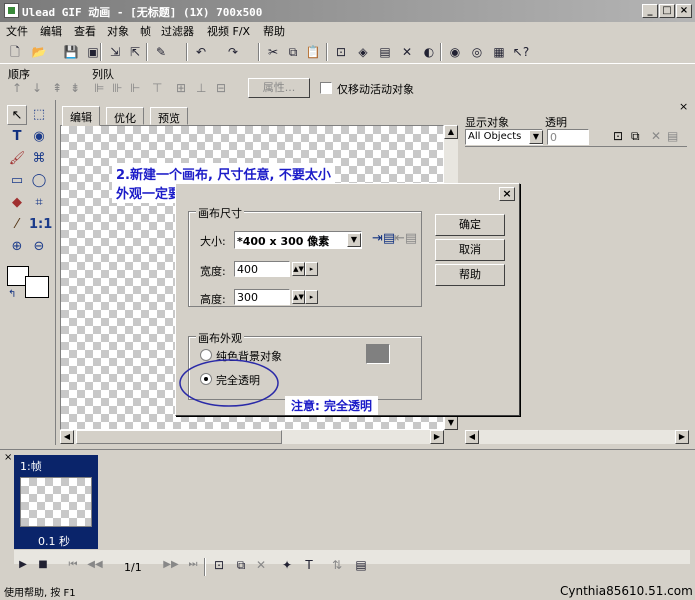 The image size is (695, 600). I want to click on panel-scroll-left-arrow: ◀, so click(472, 437).